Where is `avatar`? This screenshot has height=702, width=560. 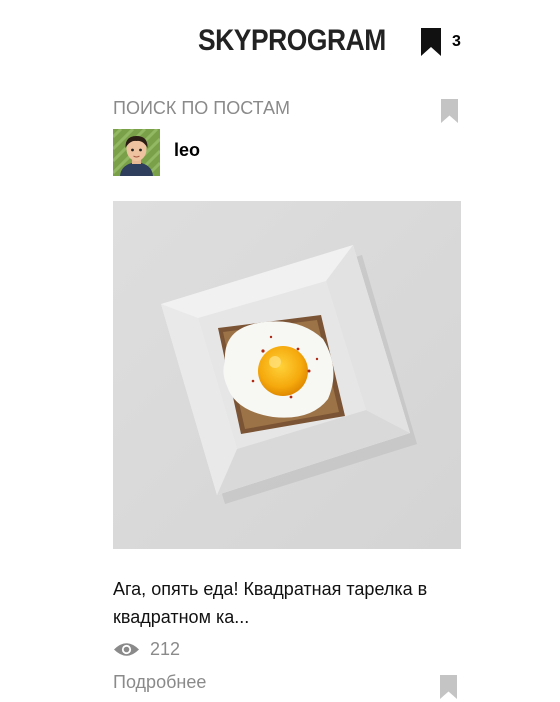
avatar is located at coordinates (136, 152).